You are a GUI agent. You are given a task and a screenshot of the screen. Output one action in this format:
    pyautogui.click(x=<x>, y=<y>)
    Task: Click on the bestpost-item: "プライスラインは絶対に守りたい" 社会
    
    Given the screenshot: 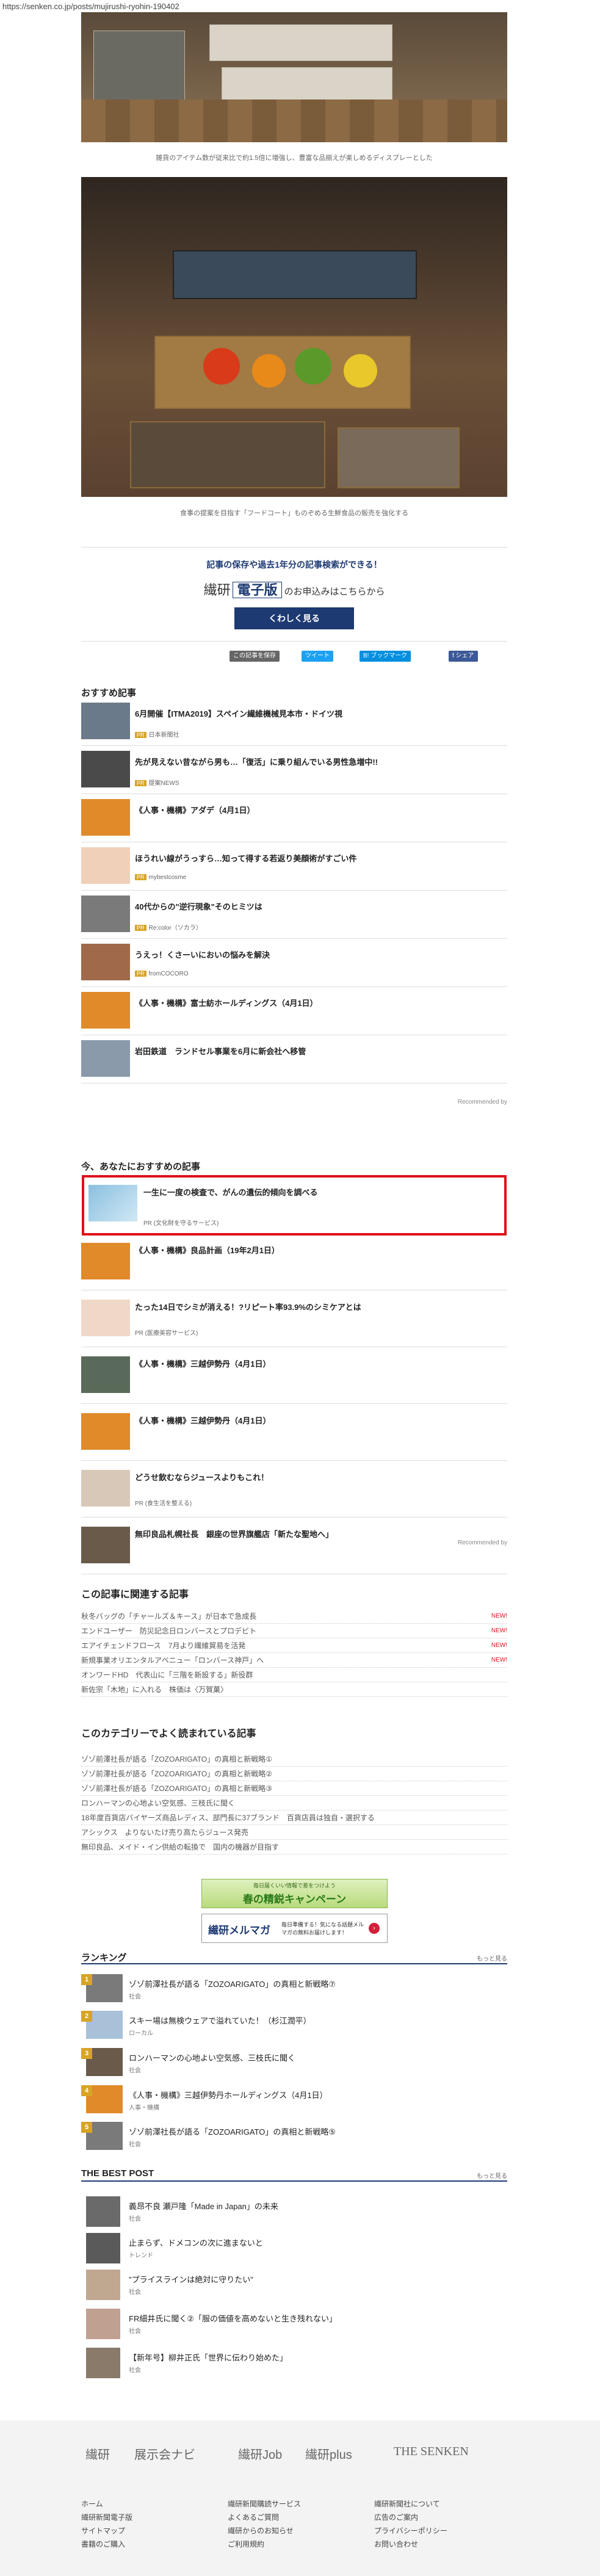 What is the action you would take?
    pyautogui.click(x=294, y=2287)
    